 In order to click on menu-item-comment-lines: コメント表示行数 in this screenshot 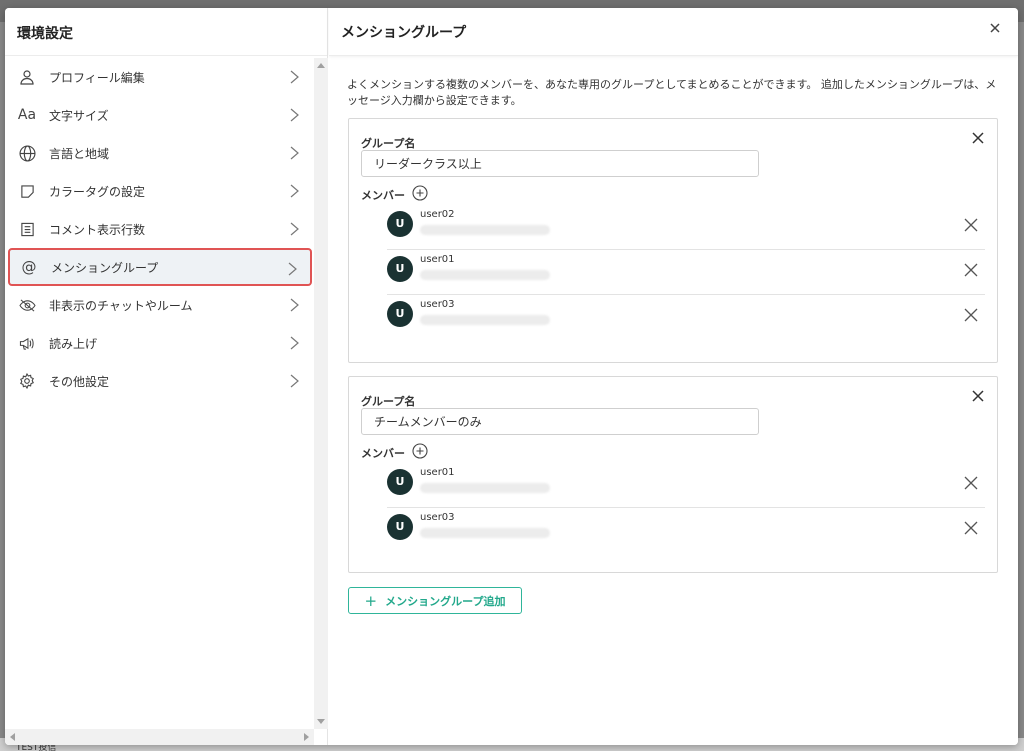, I will do `click(160, 229)`.